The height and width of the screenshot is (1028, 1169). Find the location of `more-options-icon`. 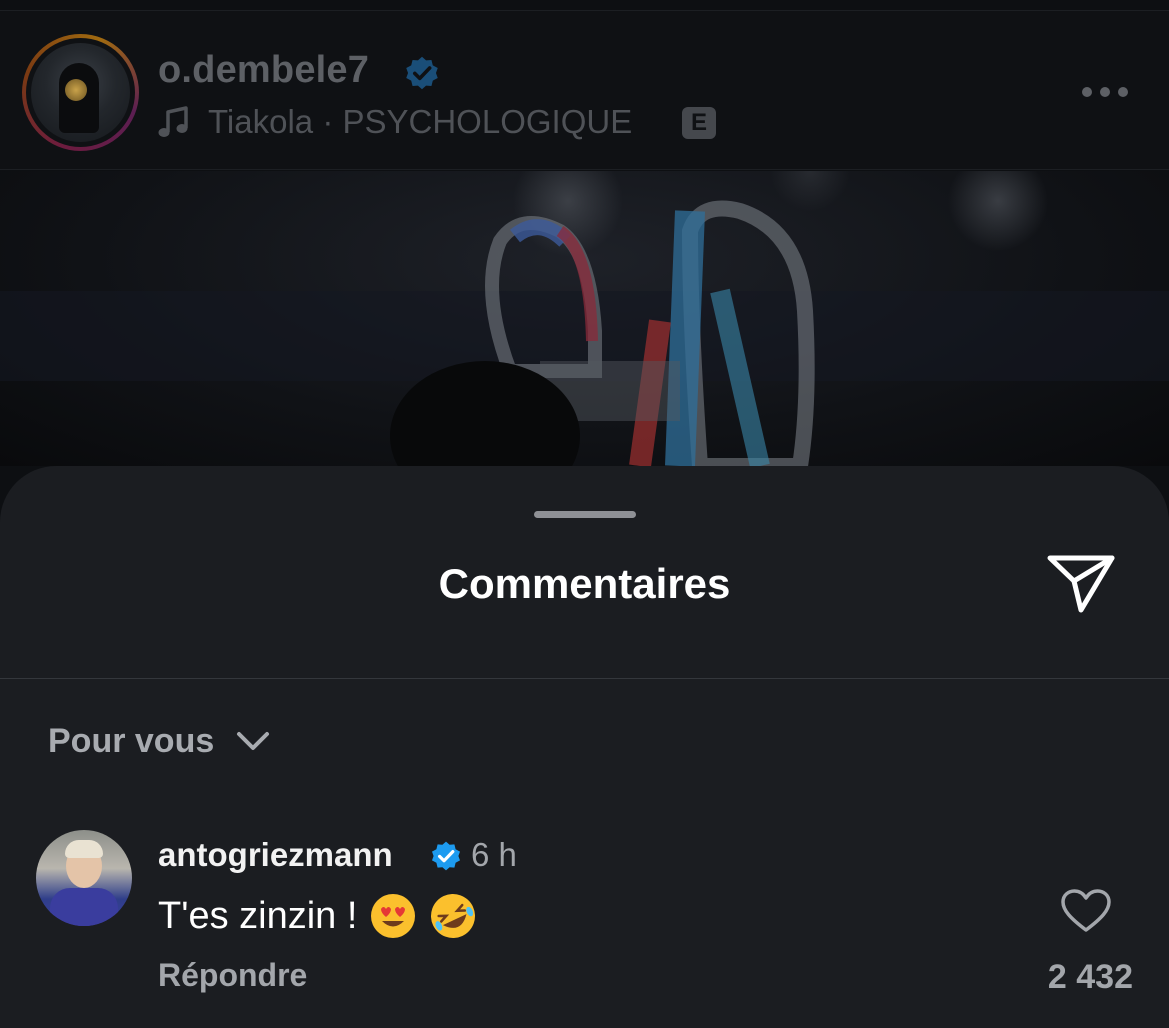

more-options-icon is located at coordinates (1105, 92).